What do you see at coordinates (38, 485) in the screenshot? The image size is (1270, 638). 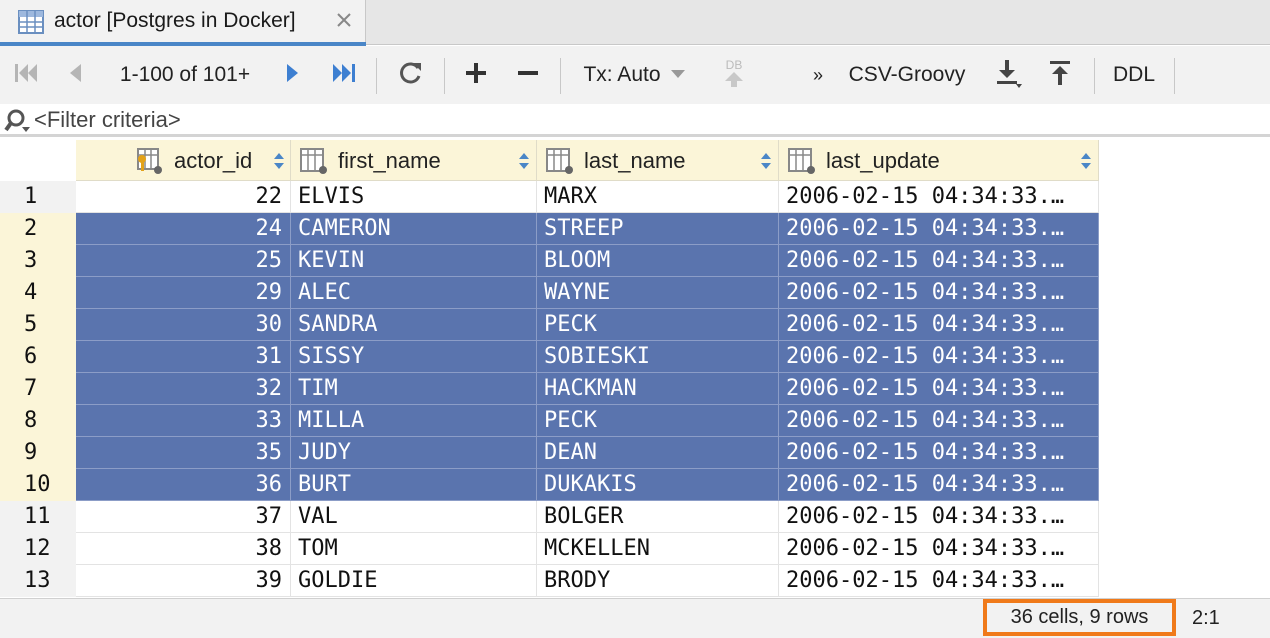 I see `row-number: 10` at bounding box center [38, 485].